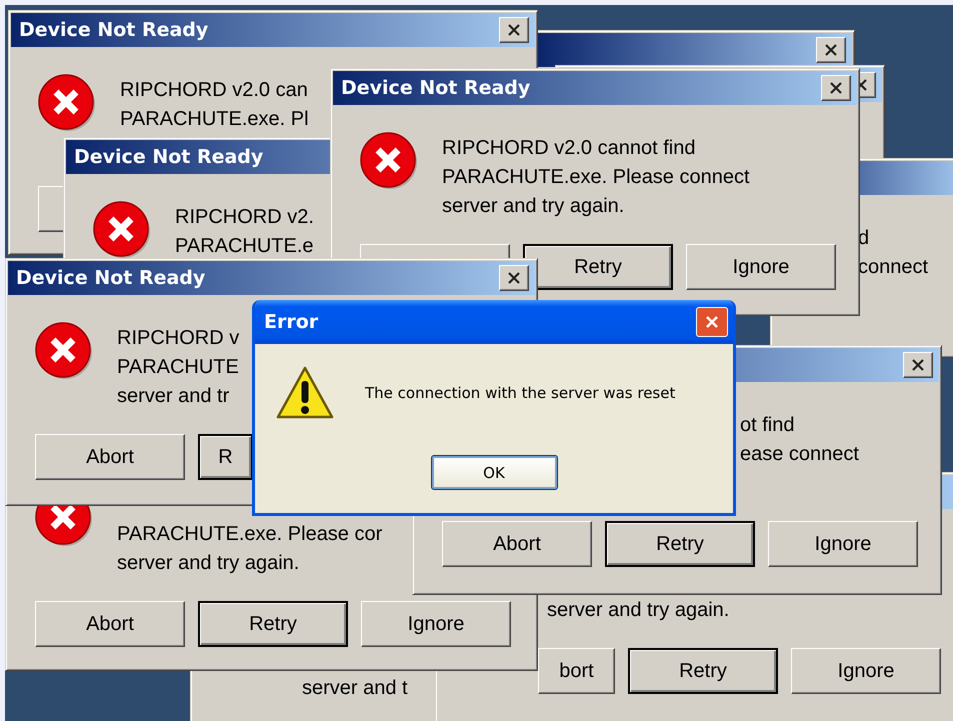 Image resolution: width=953 pixels, height=721 pixels. Describe the element at coordinates (638, 610) in the screenshot. I see `message-text: server and try again.` at that location.